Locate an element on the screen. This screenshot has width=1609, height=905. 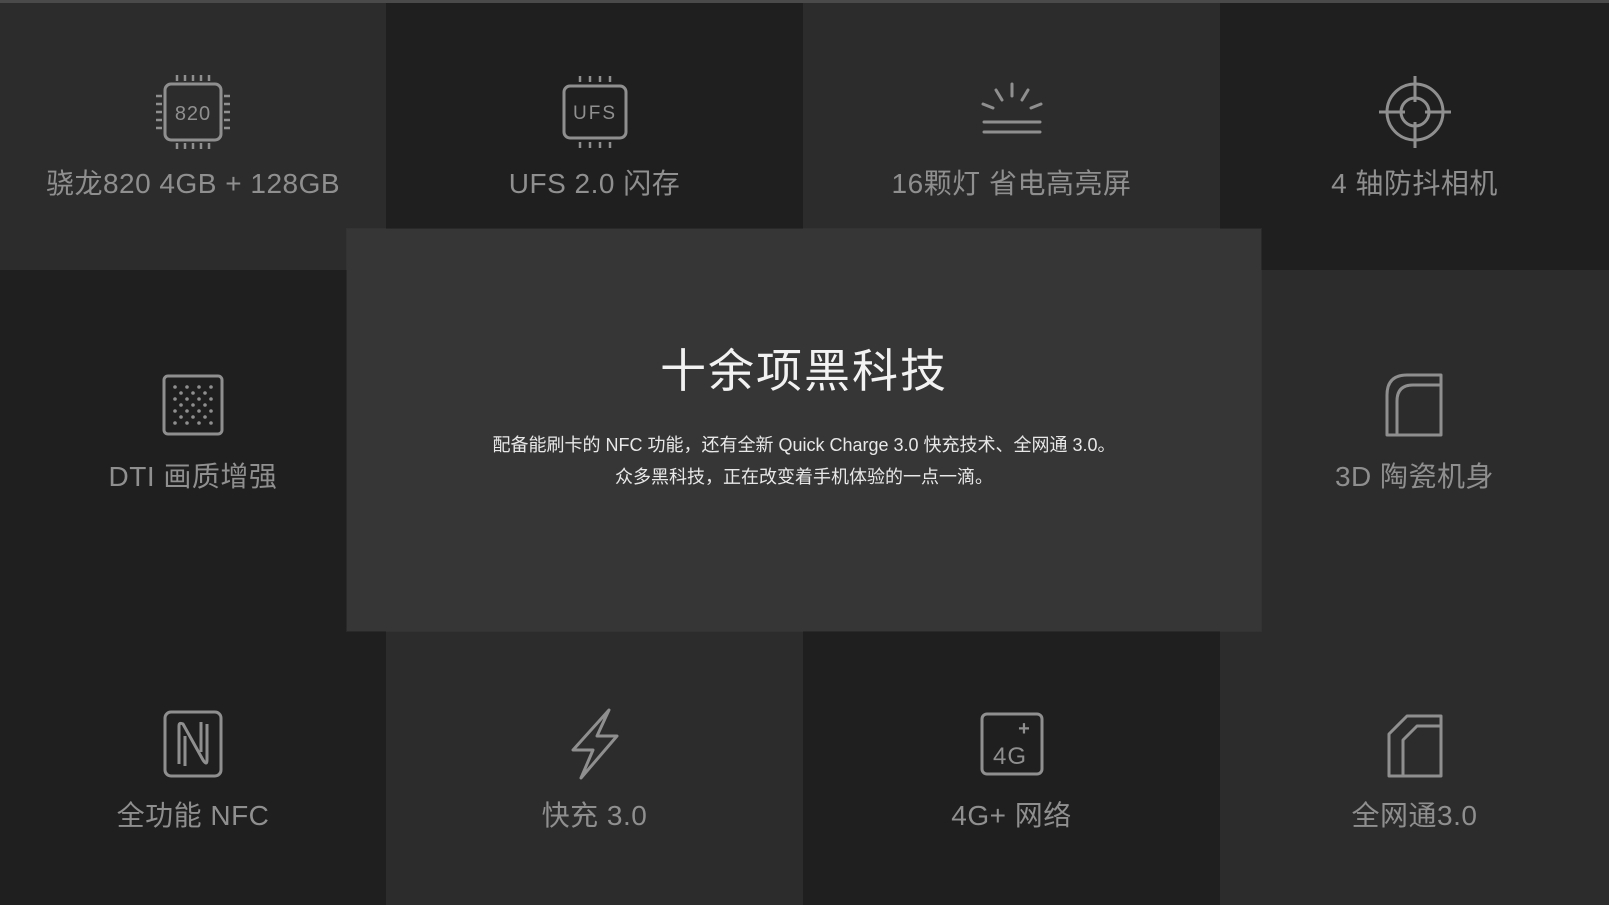
overlay-description-line-2: 众多黑科技，正在改变着手机体验的一点一滴。 is located at coordinates (804, 477).